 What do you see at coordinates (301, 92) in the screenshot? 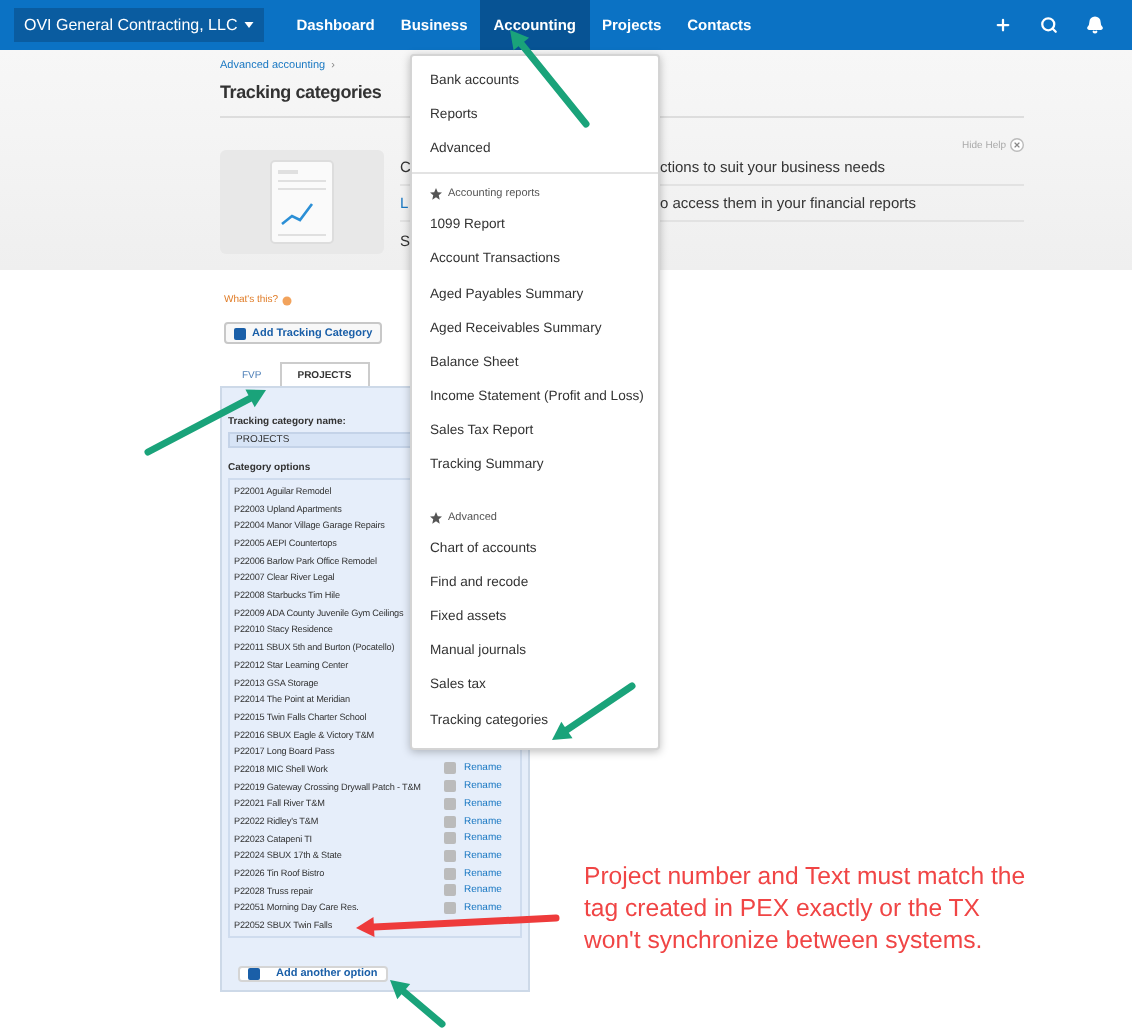
I see `page-title: Tracking categories` at bounding box center [301, 92].